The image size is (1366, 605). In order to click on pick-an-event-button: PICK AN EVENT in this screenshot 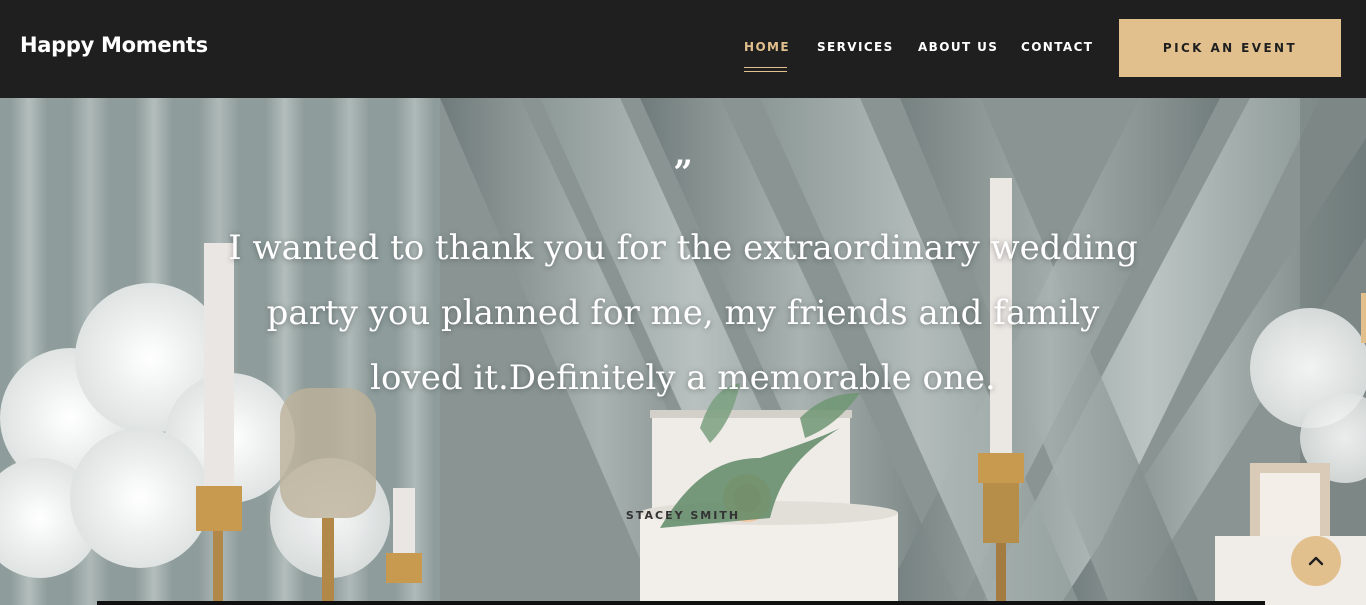, I will do `click(1230, 48)`.